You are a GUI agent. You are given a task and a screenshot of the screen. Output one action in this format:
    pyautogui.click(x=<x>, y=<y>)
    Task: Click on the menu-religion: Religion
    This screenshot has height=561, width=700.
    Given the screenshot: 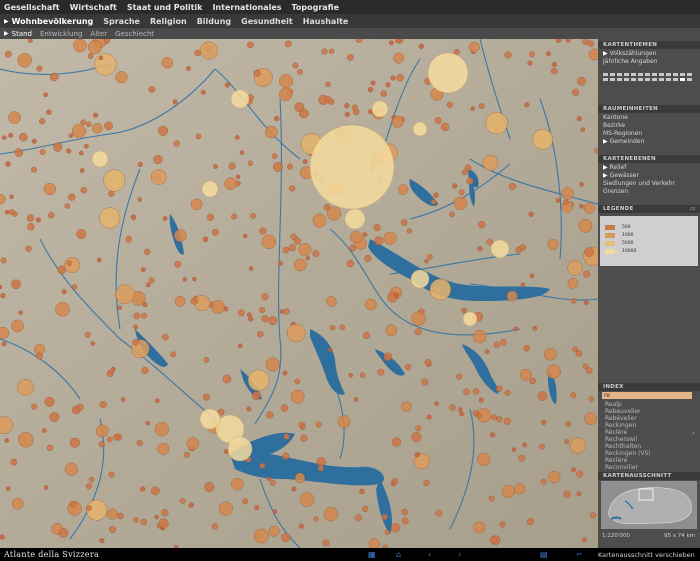 What is the action you would take?
    pyautogui.click(x=168, y=21)
    